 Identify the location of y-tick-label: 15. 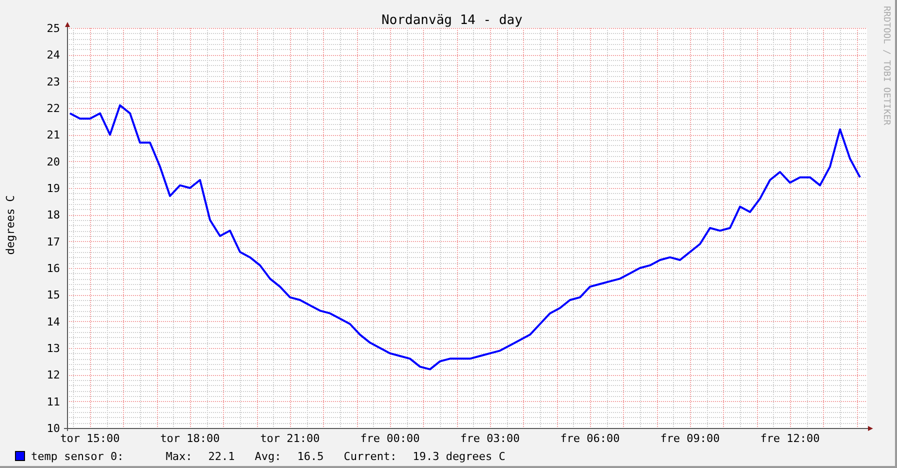
(53, 295).